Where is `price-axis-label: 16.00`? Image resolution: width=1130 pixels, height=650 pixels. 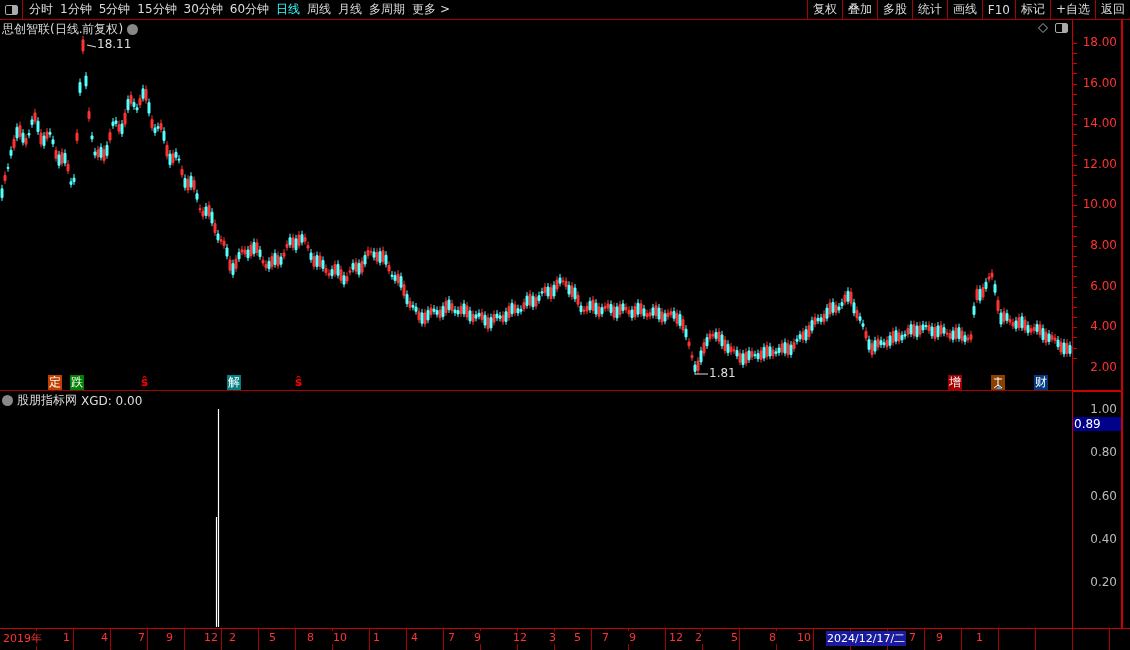 price-axis-label: 16.00 is located at coordinates (1099, 82).